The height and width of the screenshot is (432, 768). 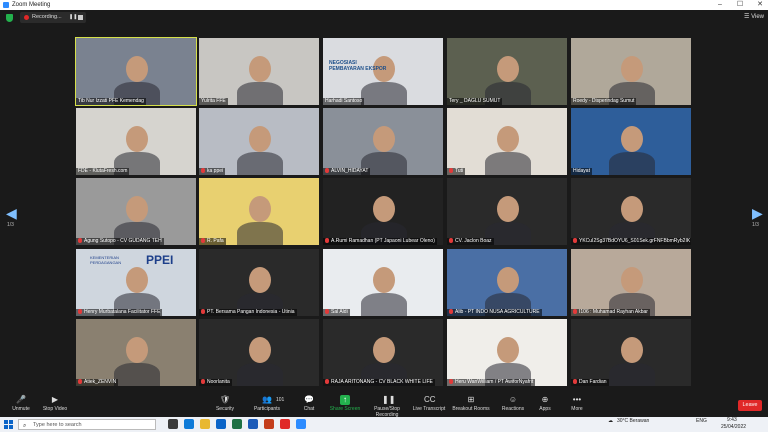 What do you see at coordinates (610, 312) in the screenshot?
I see `participant-name: I106 : Muhamad Rayhan Akbar` at bounding box center [610, 312].